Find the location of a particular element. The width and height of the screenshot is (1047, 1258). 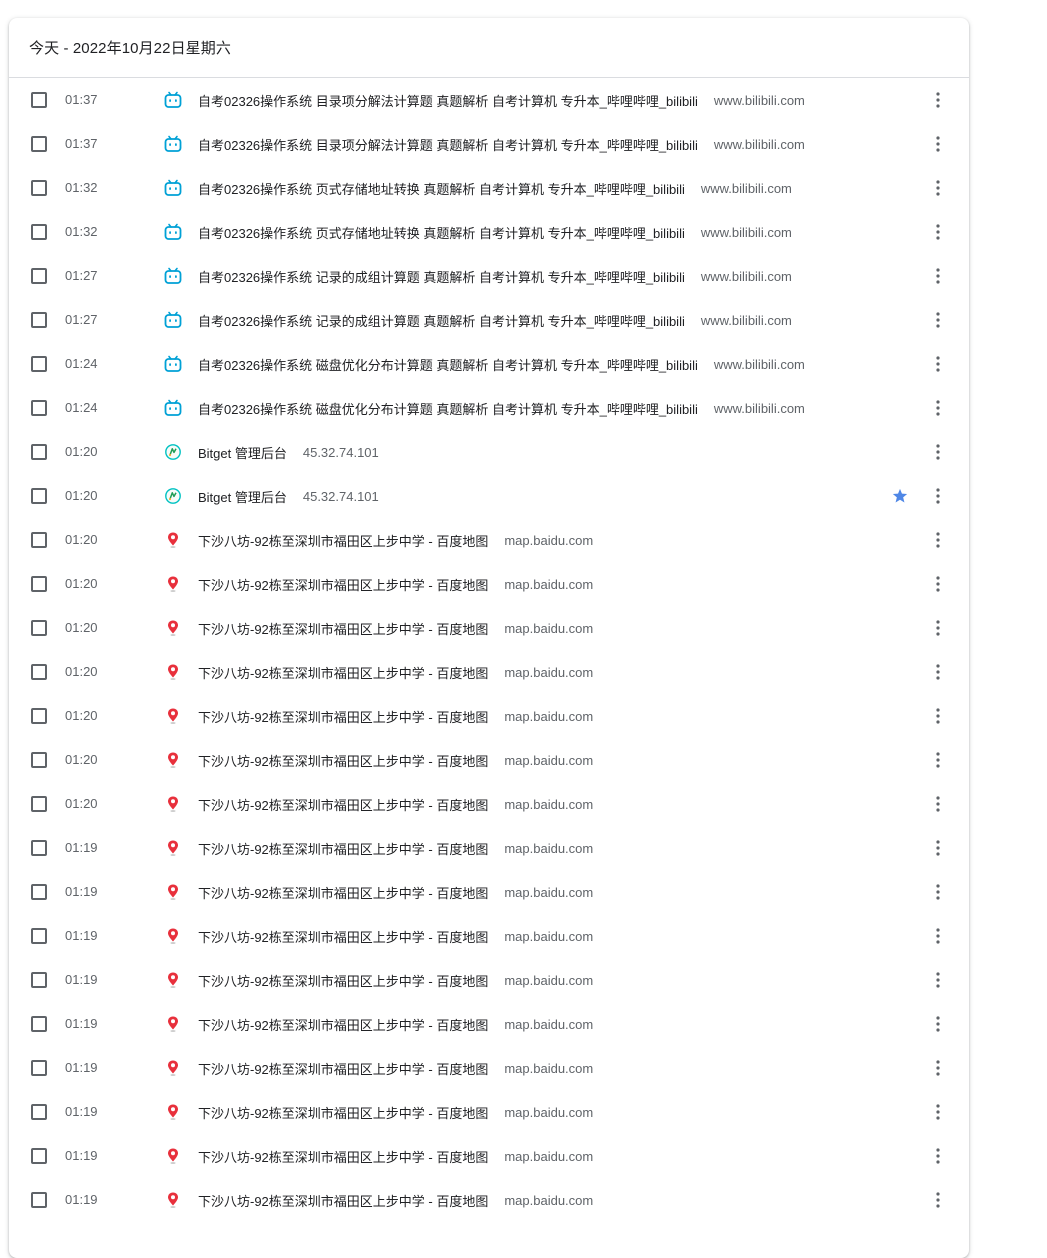

bilibili-icon is located at coordinates (173, 232).